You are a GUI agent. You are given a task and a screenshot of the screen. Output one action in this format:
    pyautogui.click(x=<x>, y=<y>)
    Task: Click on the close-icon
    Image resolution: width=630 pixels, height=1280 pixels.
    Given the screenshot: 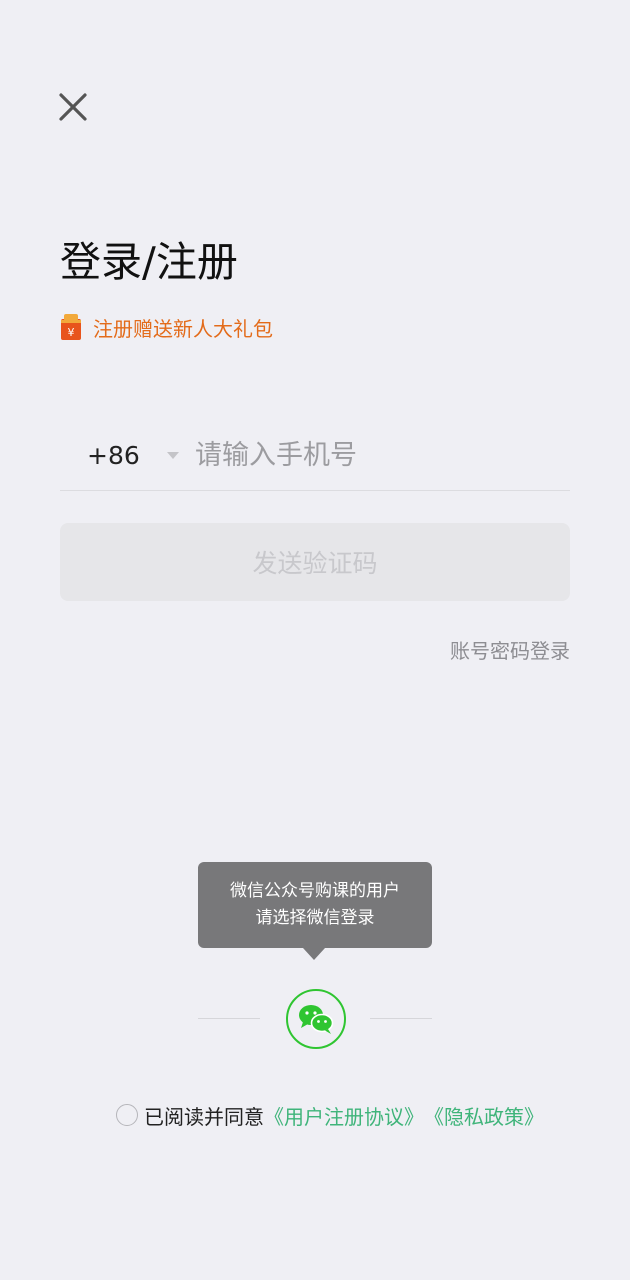 What is the action you would take?
    pyautogui.click(x=73, y=107)
    